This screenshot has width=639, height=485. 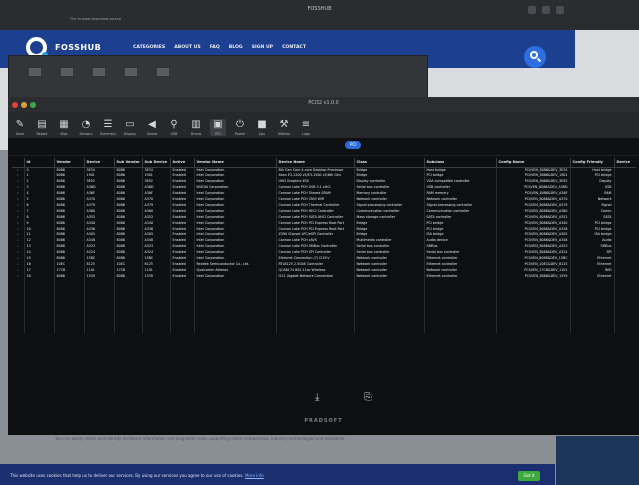 What do you see at coordinates (460, 163) in the screenshot?
I see `column-header: Subclass` at bounding box center [460, 163].